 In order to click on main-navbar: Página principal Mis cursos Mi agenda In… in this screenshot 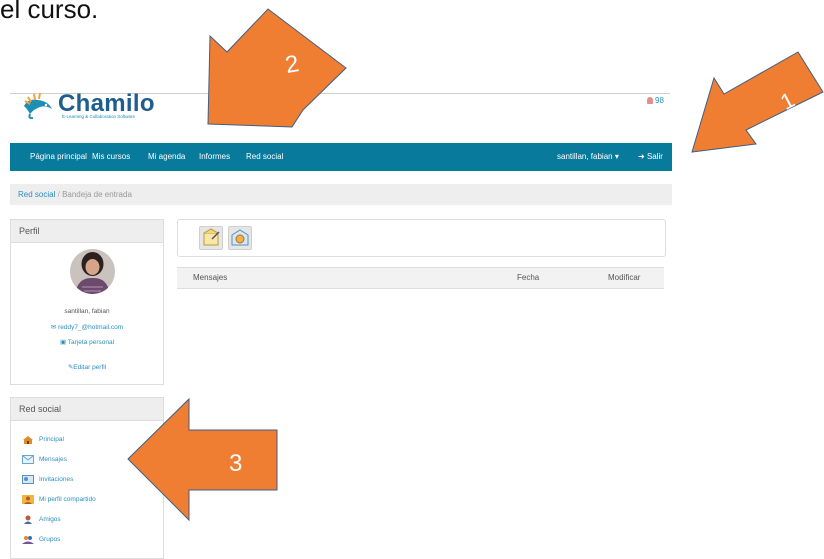, I will do `click(341, 157)`.